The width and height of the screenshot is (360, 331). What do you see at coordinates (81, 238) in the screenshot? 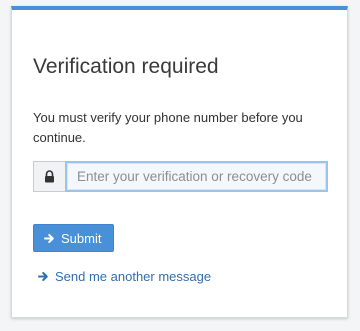
I see `submit-label: Submit` at bounding box center [81, 238].